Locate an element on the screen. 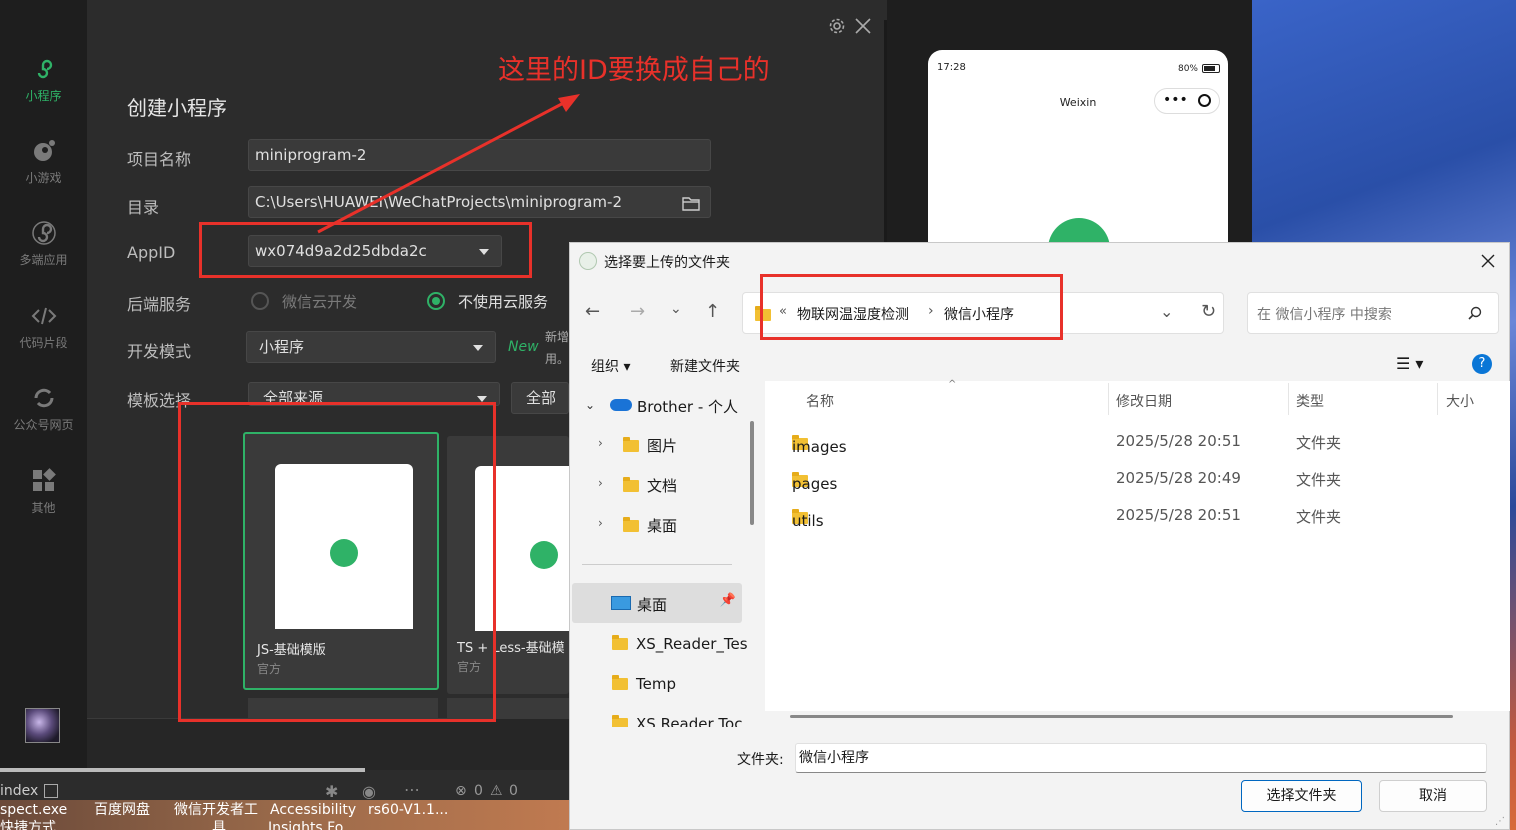 Image resolution: width=1516 pixels, height=830 pixels. avatar is located at coordinates (42, 725).